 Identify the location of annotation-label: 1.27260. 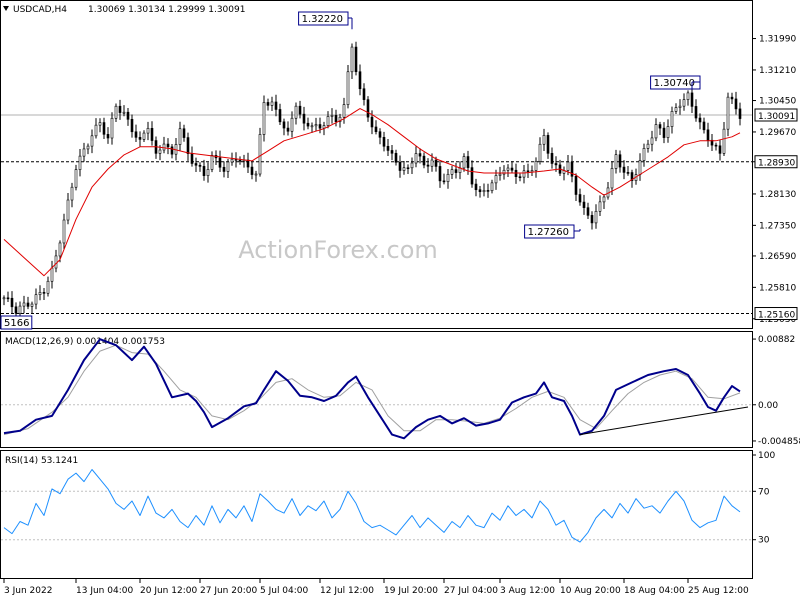
(548, 232).